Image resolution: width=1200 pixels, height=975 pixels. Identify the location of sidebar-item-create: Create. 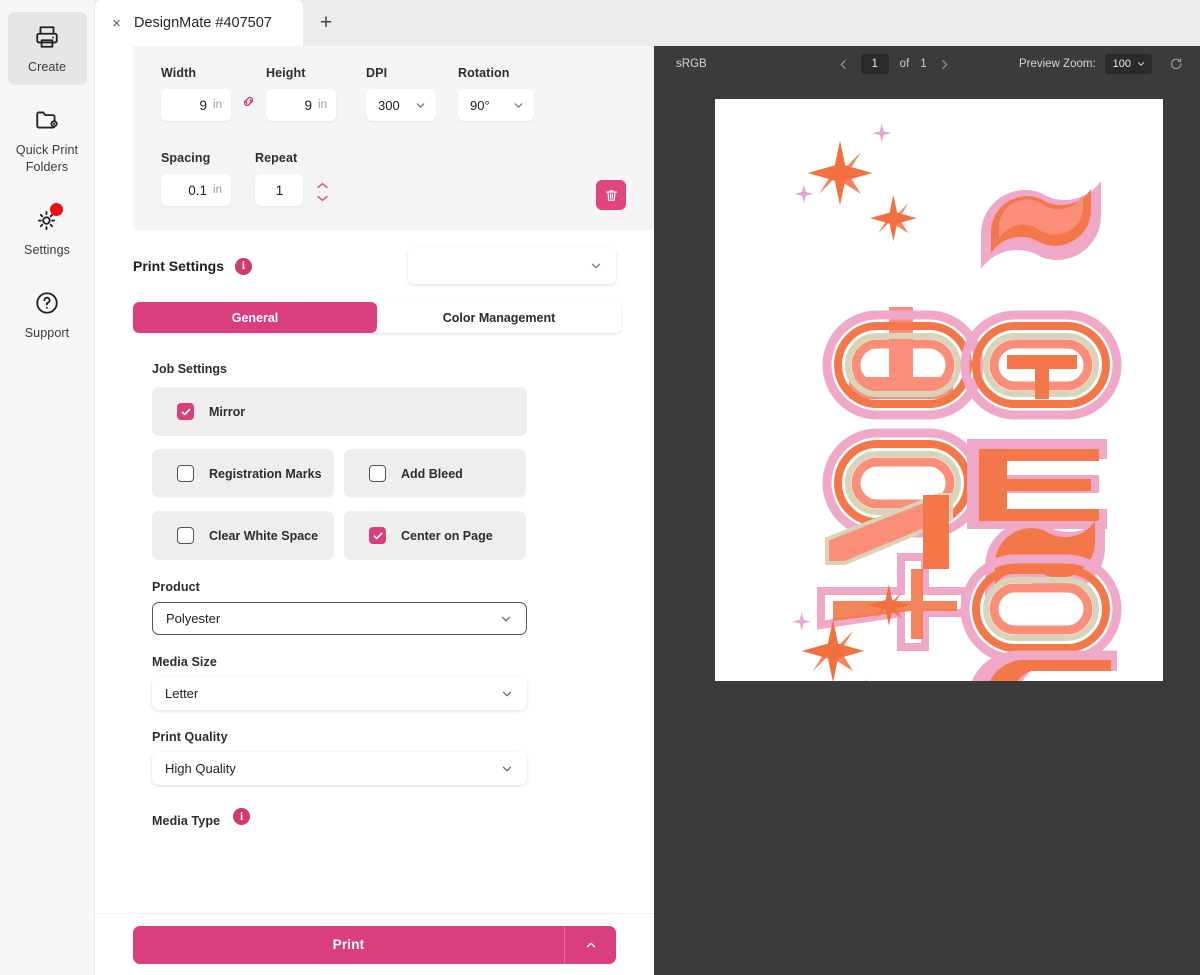
(47, 48).